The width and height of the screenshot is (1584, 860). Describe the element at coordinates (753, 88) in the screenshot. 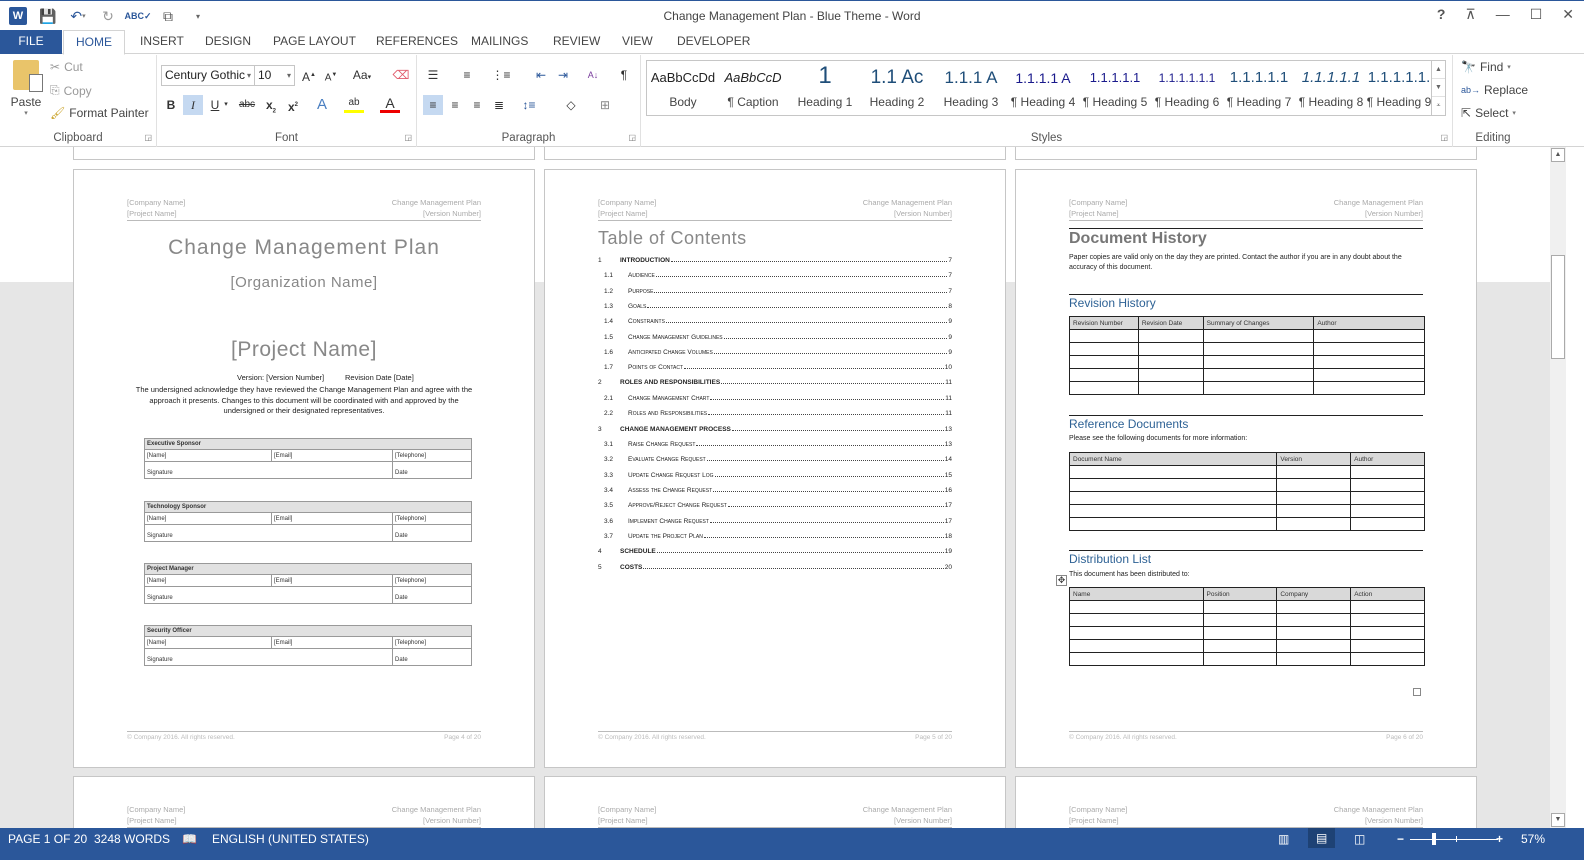

I see `style-caption: AaBbCcD ¶ Caption` at that location.